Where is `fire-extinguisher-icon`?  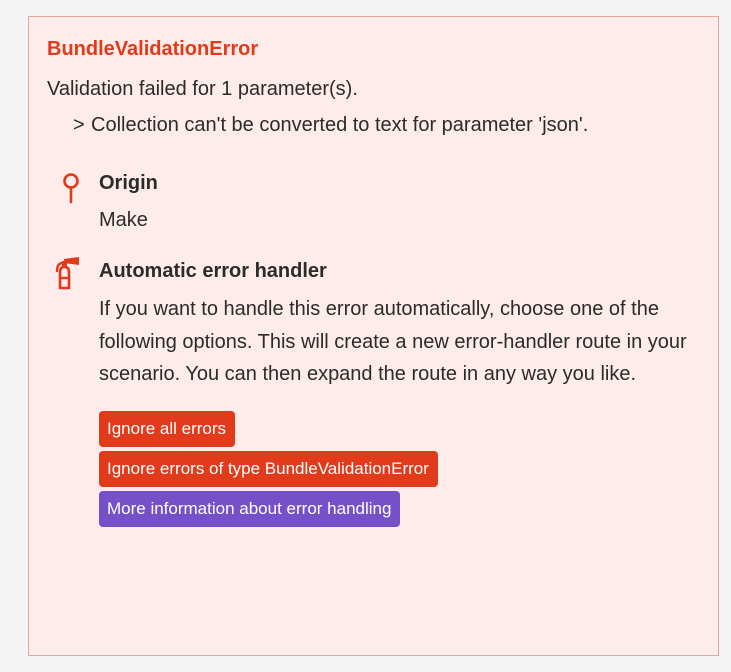 fire-extinguisher-icon is located at coordinates (67, 273).